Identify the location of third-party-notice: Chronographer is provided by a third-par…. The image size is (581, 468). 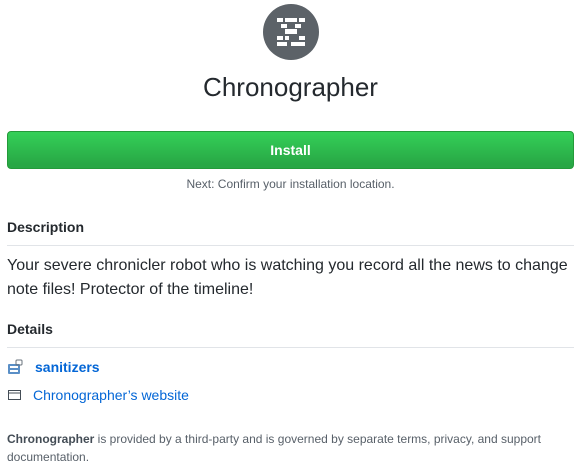
(290, 448).